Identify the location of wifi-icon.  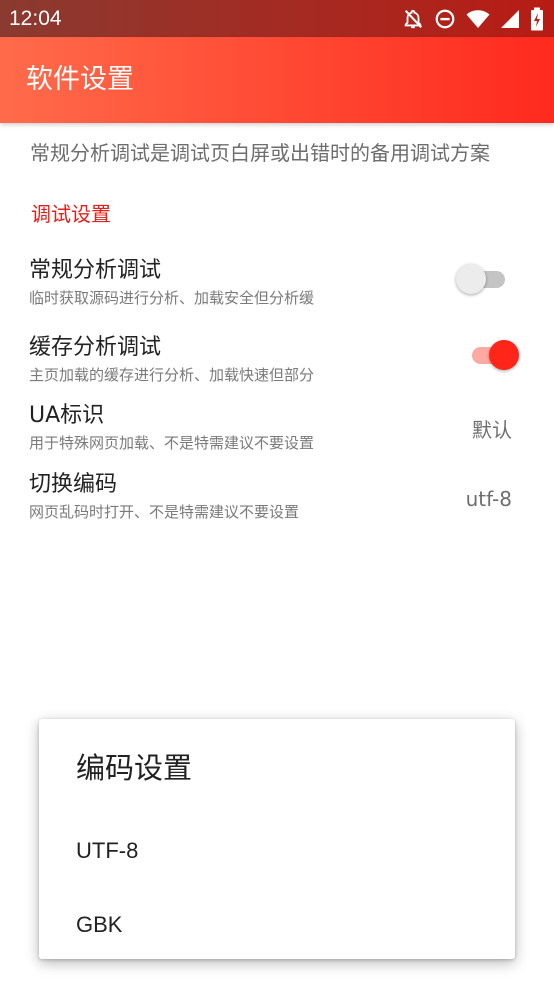
(478, 19).